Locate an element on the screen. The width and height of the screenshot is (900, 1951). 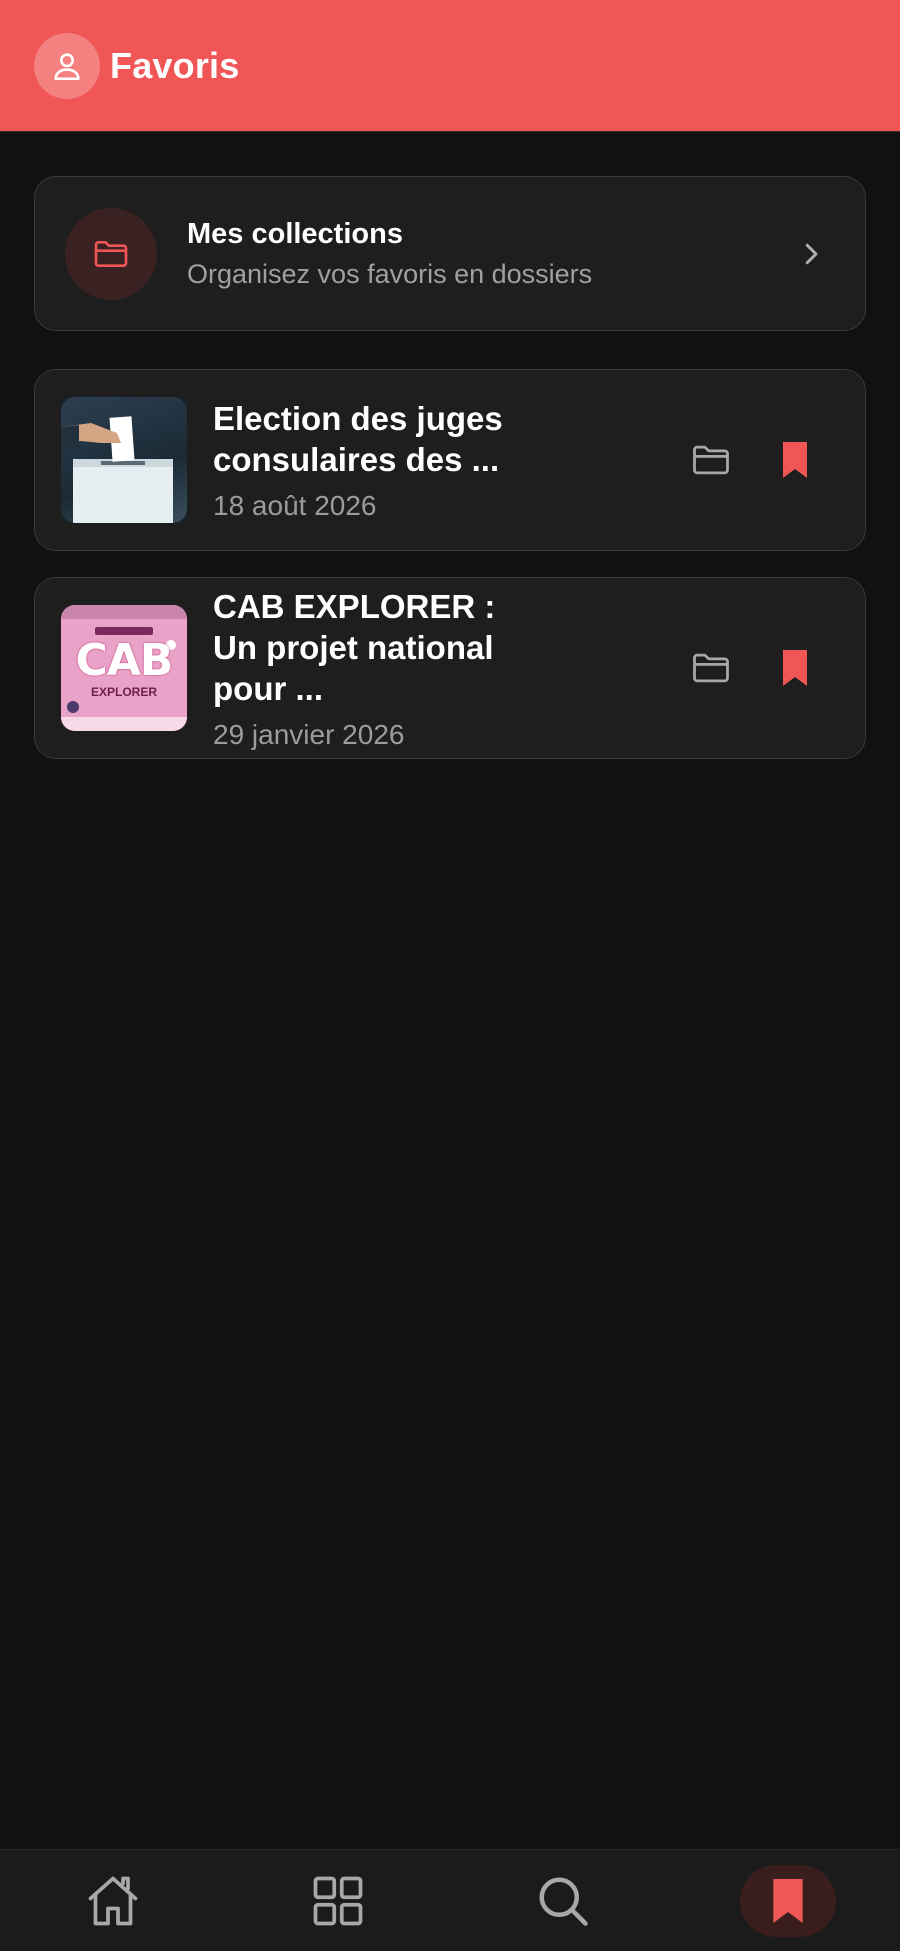
poster-subtitle: EXPLORER is located at coordinates (123, 692).